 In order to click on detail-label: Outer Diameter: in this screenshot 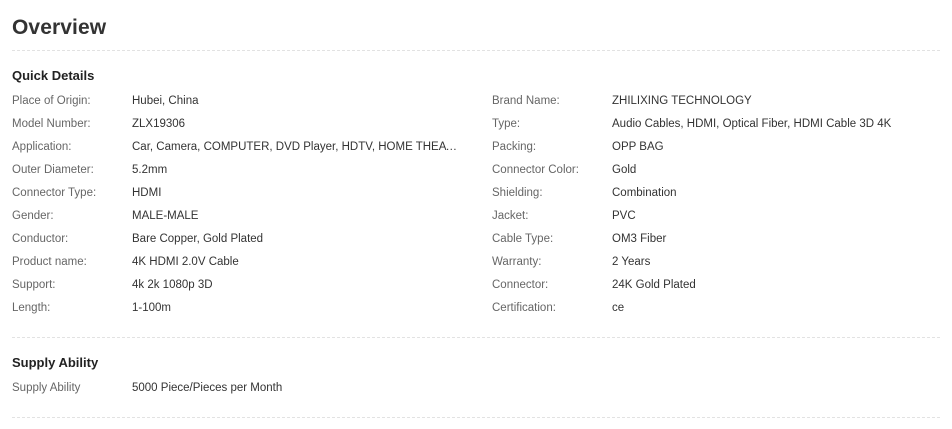, I will do `click(53, 170)`.